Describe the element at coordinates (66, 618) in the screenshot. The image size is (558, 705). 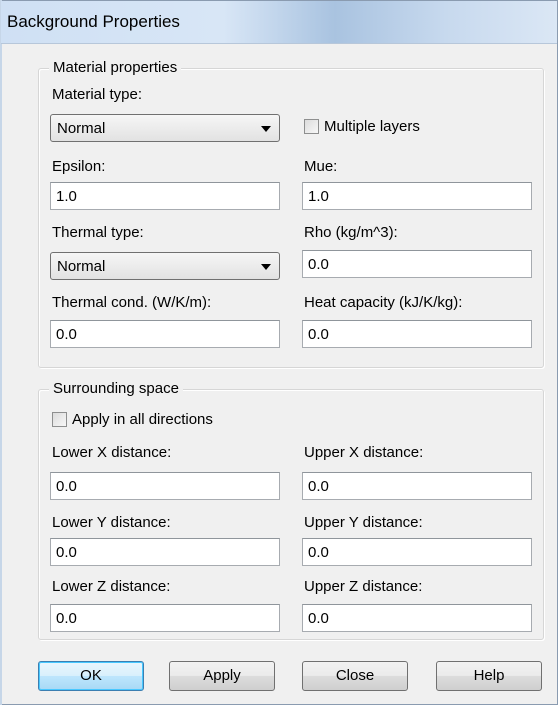
I see `lower-z-value: 0.0` at that location.